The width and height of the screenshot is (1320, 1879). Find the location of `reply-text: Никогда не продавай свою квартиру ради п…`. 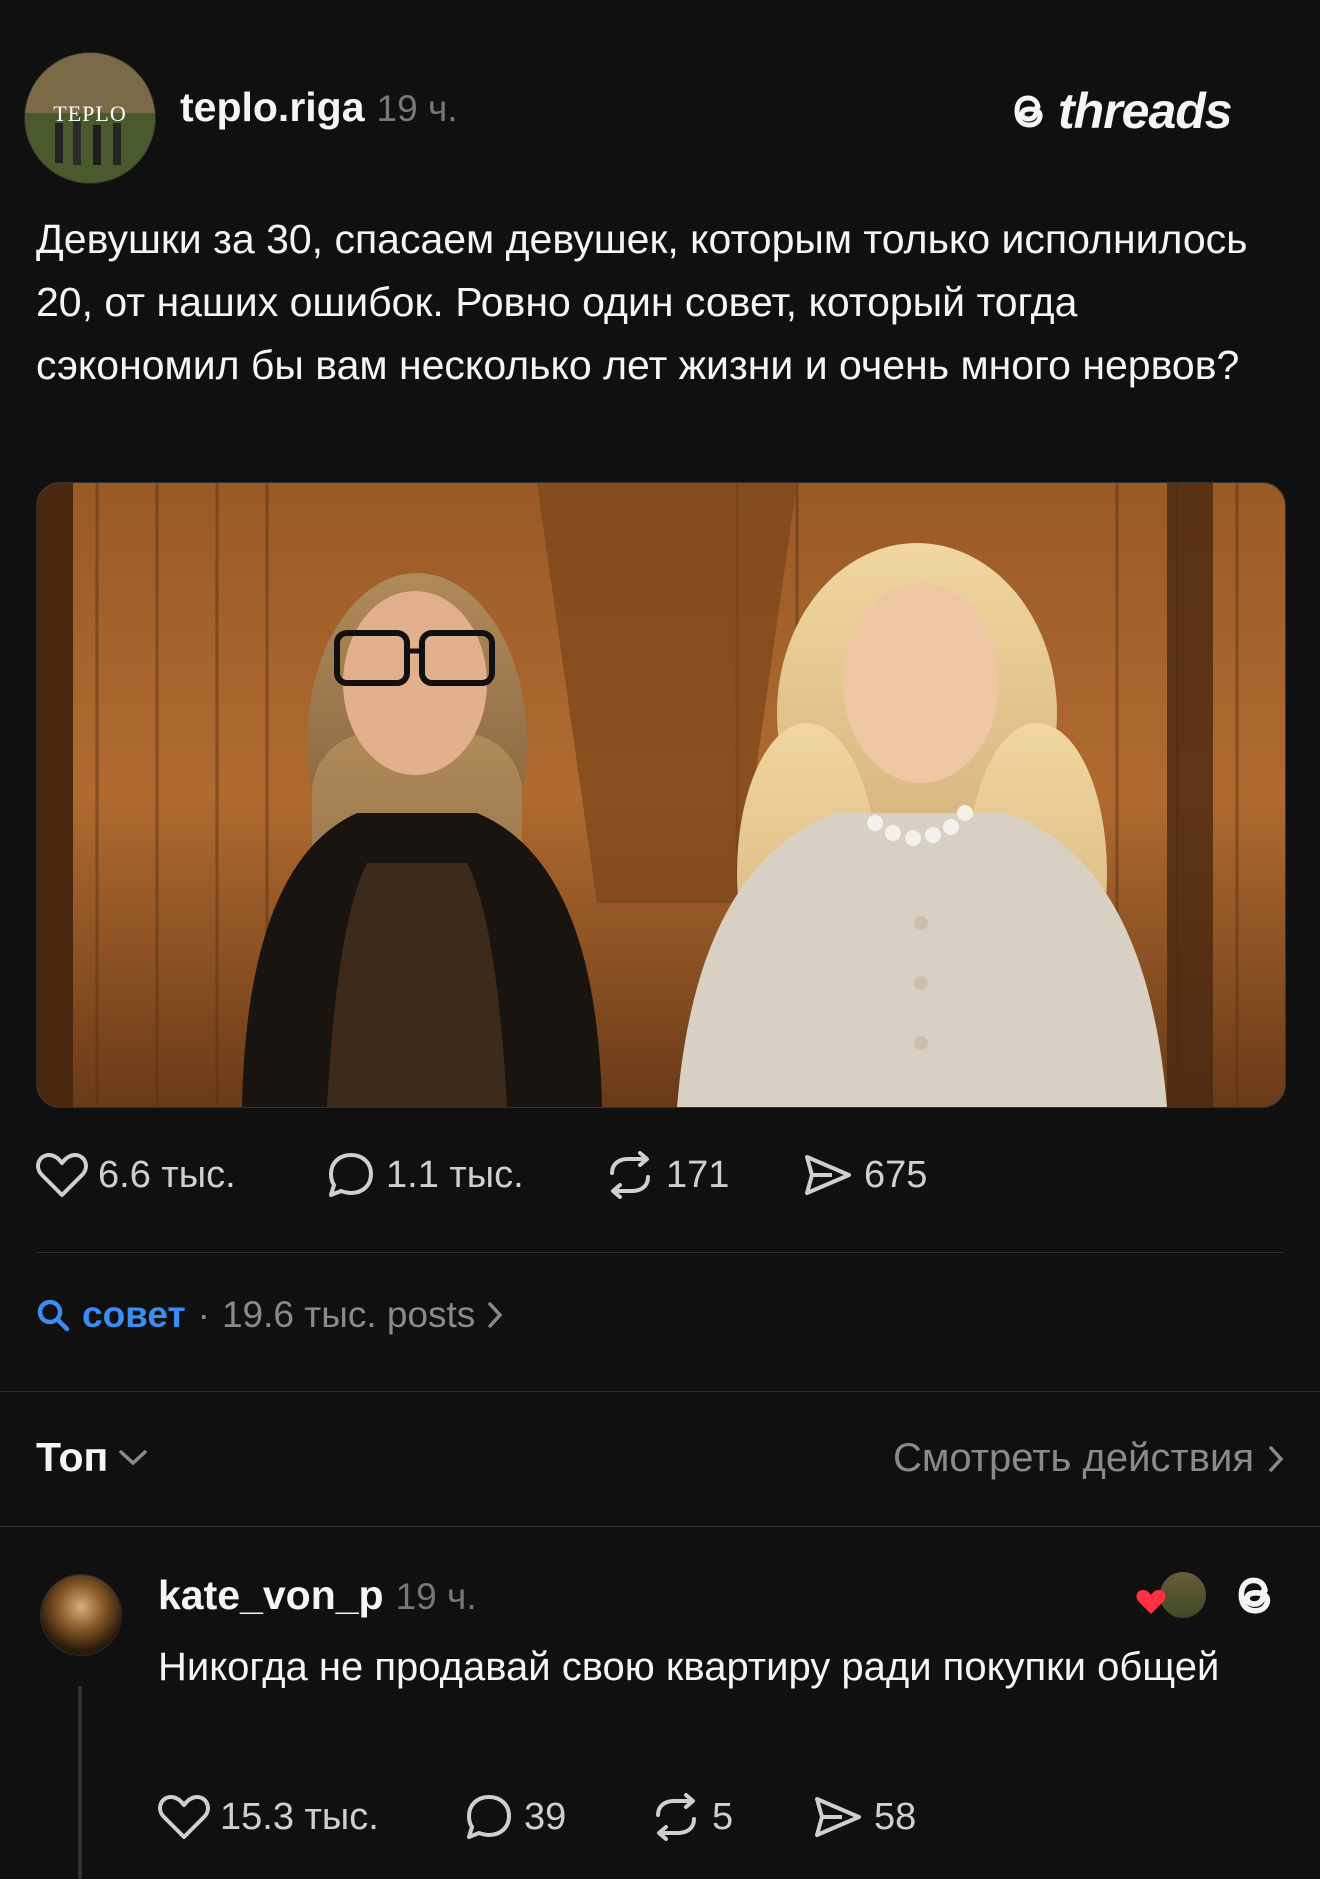

reply-text: Никогда не продавай свою квартиру ради п… is located at coordinates (689, 1667).